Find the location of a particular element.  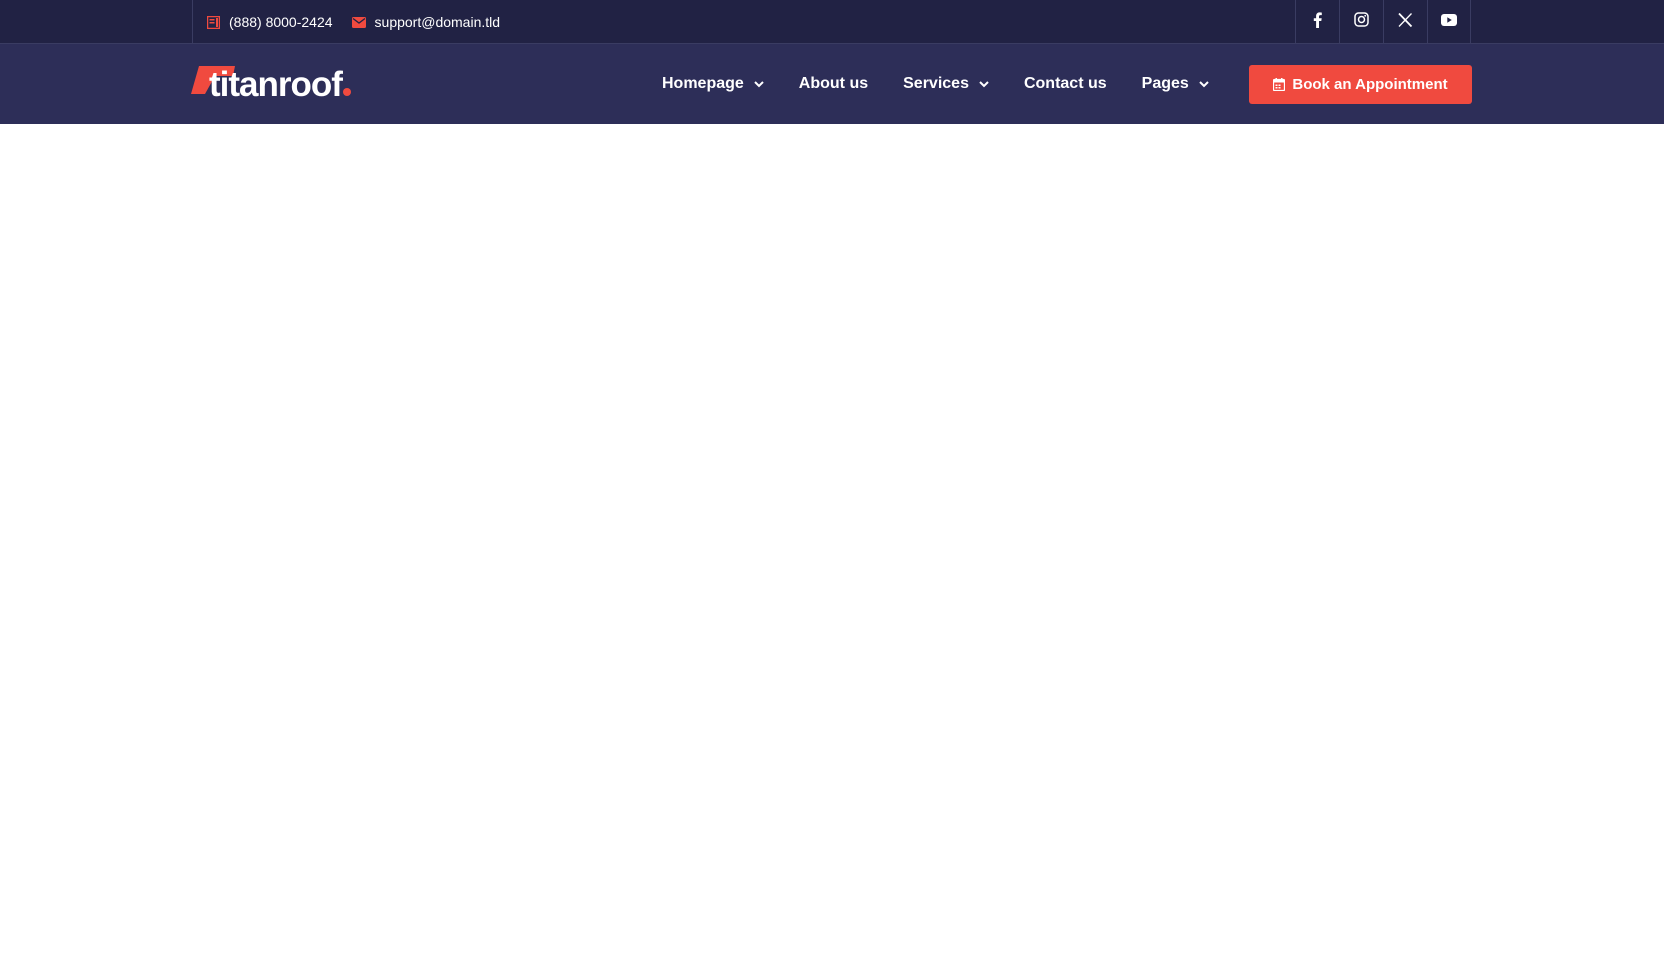

nav-item-about-us: About us is located at coordinates (833, 84).